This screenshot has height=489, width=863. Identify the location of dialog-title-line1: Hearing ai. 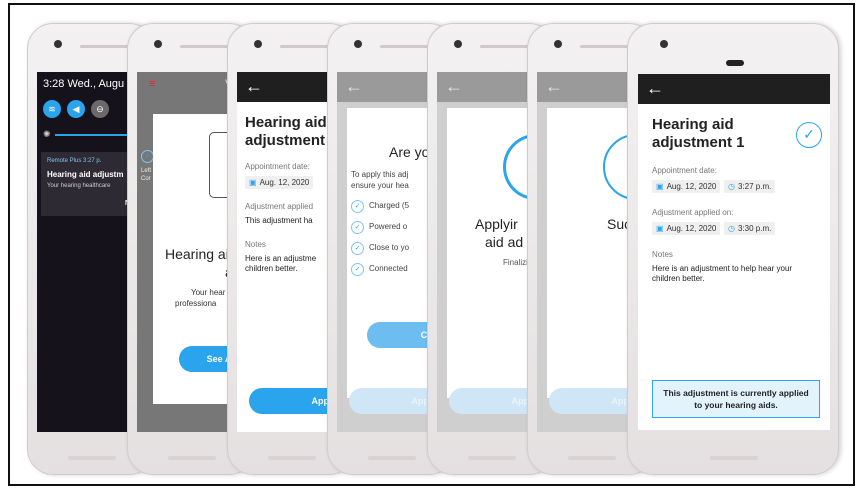
(197, 254).